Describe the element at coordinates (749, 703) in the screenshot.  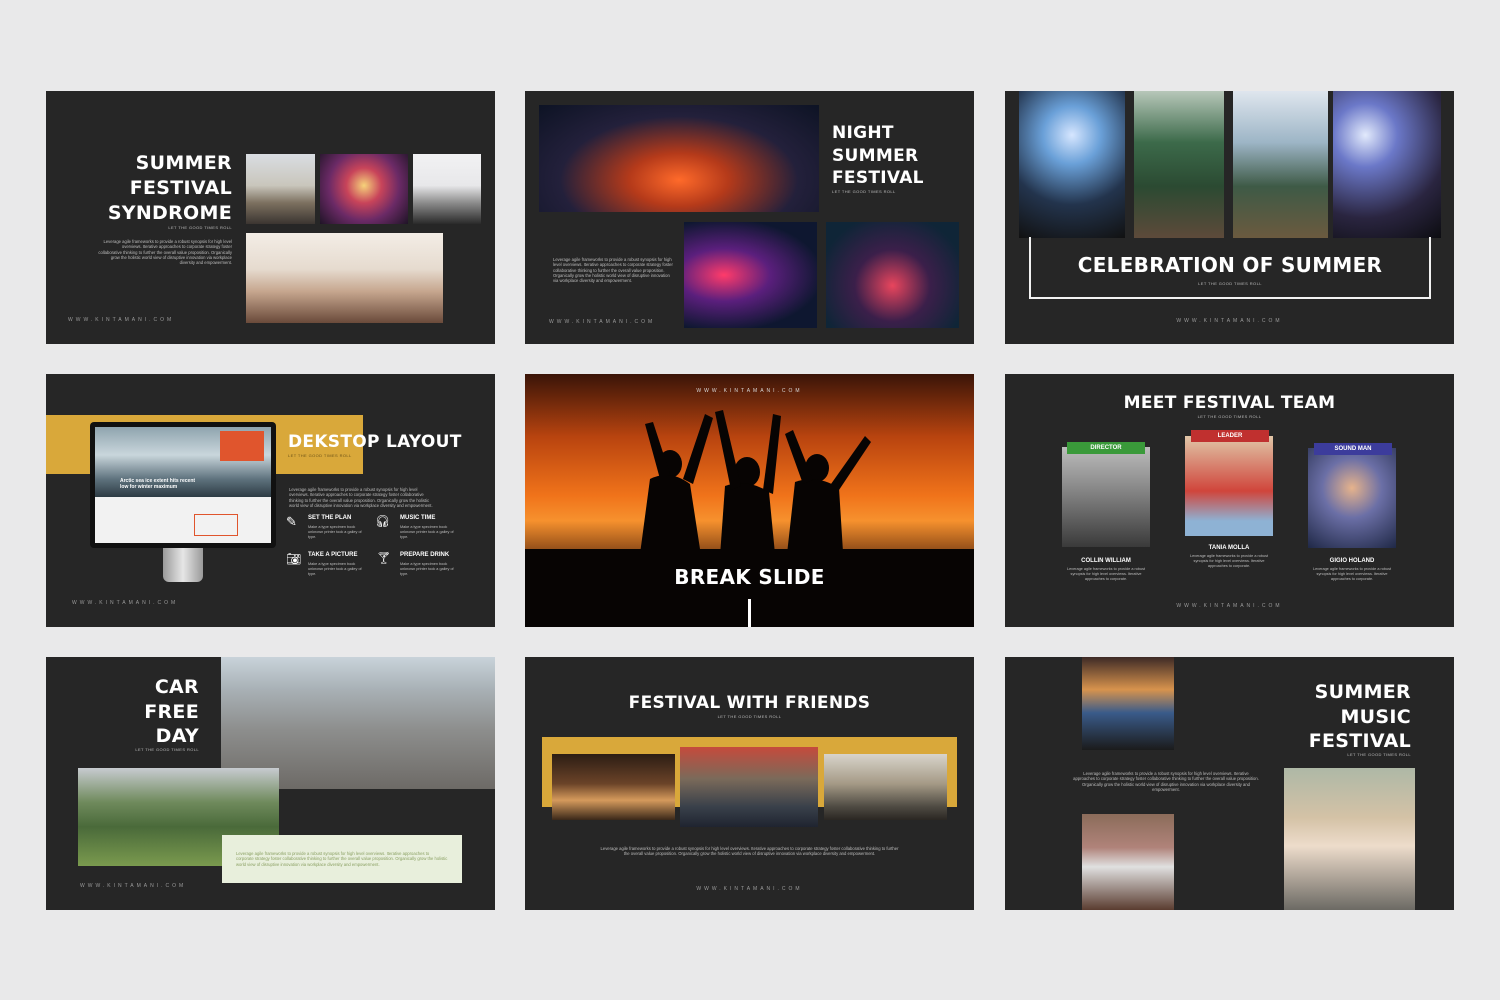
I see `slide-title: FESTIVAL WITH FRIENDS` at that location.